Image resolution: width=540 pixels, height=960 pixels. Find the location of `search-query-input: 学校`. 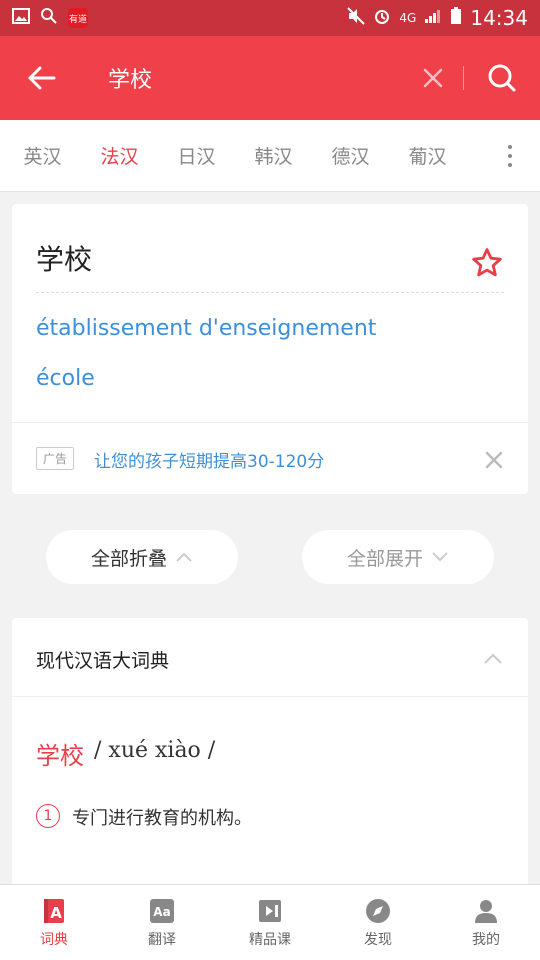

search-query-input: 学校 is located at coordinates (255, 78).